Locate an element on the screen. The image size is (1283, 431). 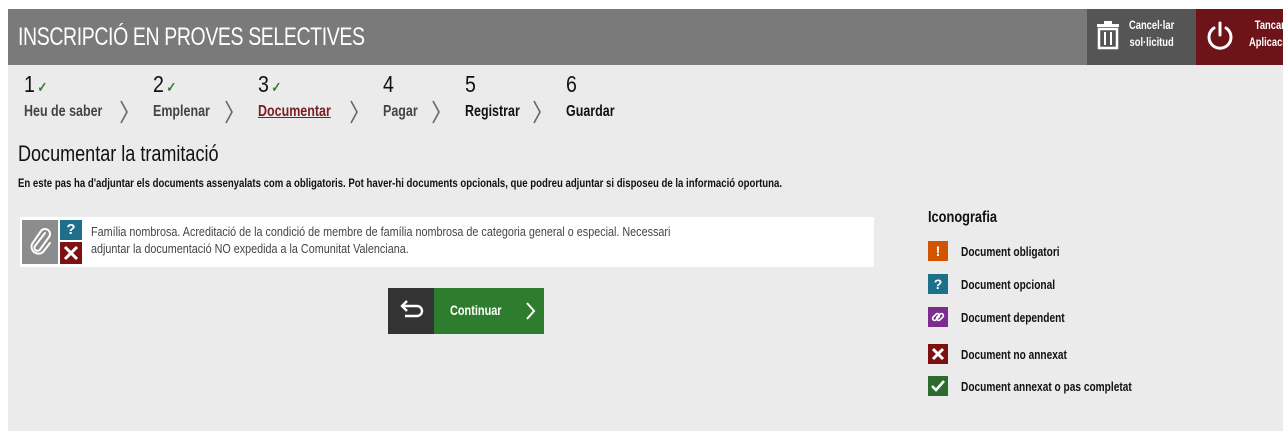
paperclip-icon is located at coordinates (40, 241).